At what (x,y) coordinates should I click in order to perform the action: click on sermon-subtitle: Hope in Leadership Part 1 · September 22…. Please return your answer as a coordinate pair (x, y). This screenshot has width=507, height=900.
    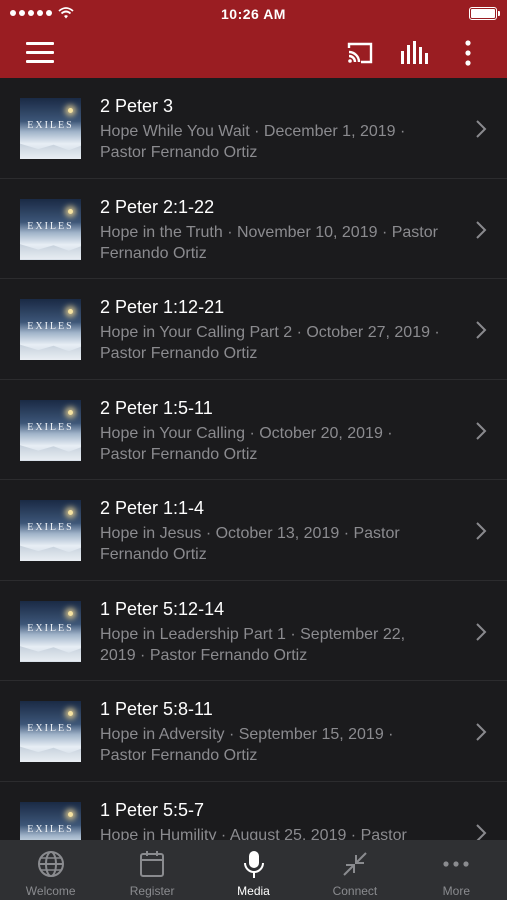
    Looking at the image, I should click on (253, 644).